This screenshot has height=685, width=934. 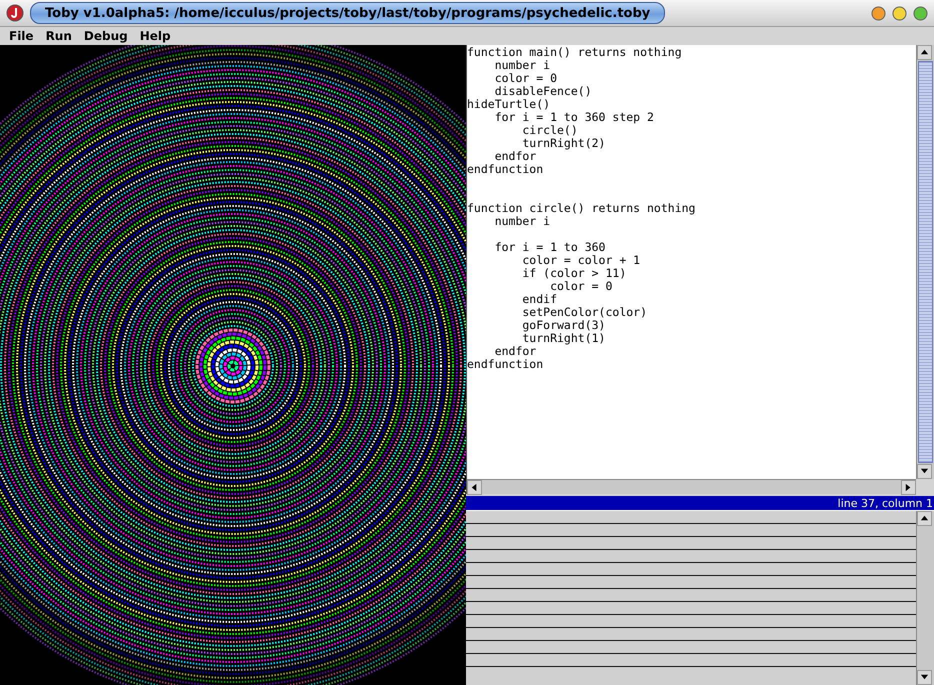 What do you see at coordinates (155, 36) in the screenshot?
I see `menu-item: Help` at bounding box center [155, 36].